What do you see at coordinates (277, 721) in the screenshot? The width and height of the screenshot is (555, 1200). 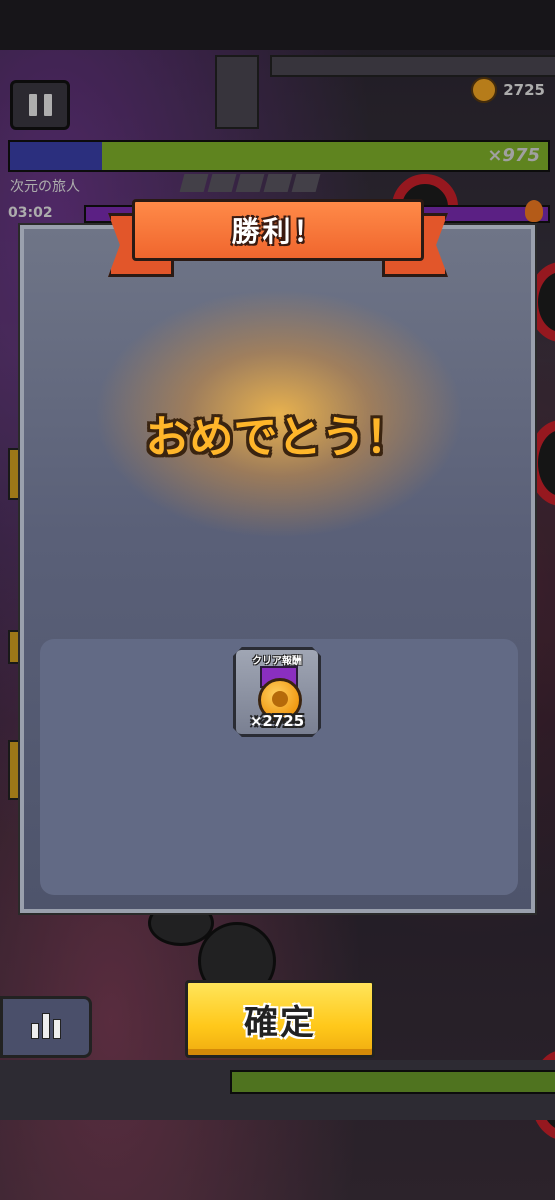 I see `reward-count: ×2725` at bounding box center [277, 721].